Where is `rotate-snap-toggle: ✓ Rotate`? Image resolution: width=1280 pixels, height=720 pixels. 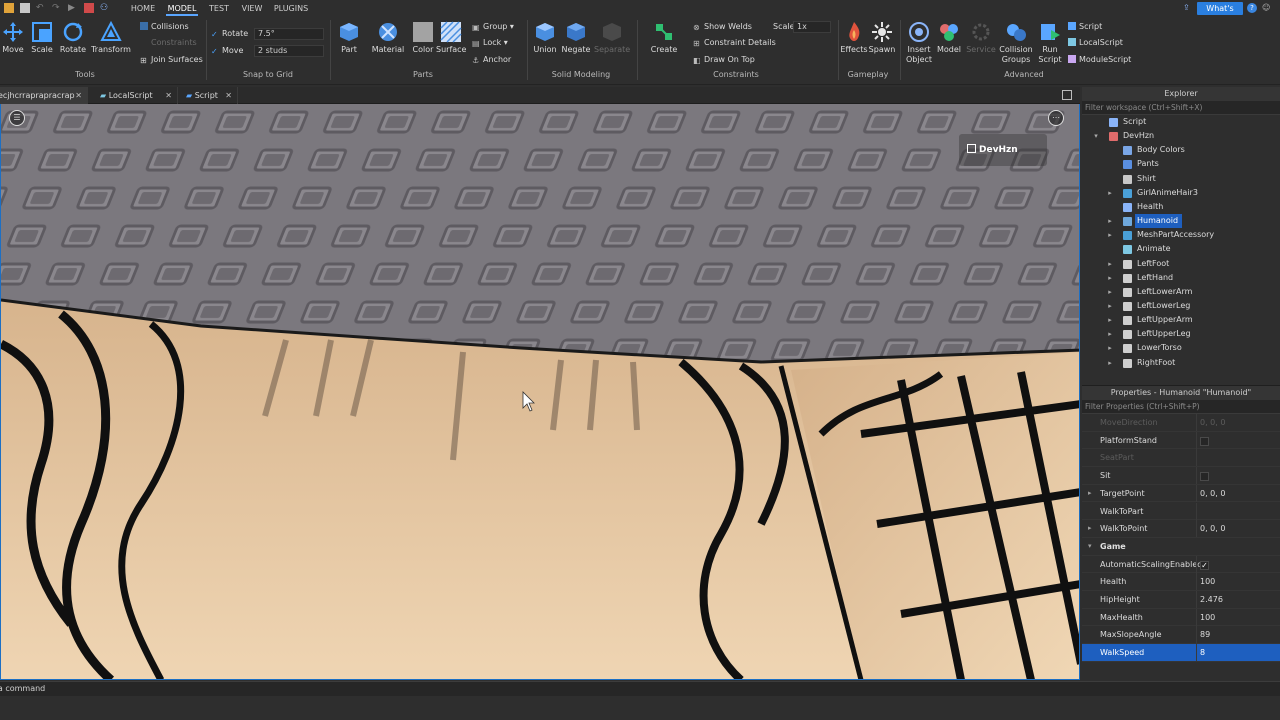 rotate-snap-toggle: ✓ Rotate is located at coordinates (229, 34).